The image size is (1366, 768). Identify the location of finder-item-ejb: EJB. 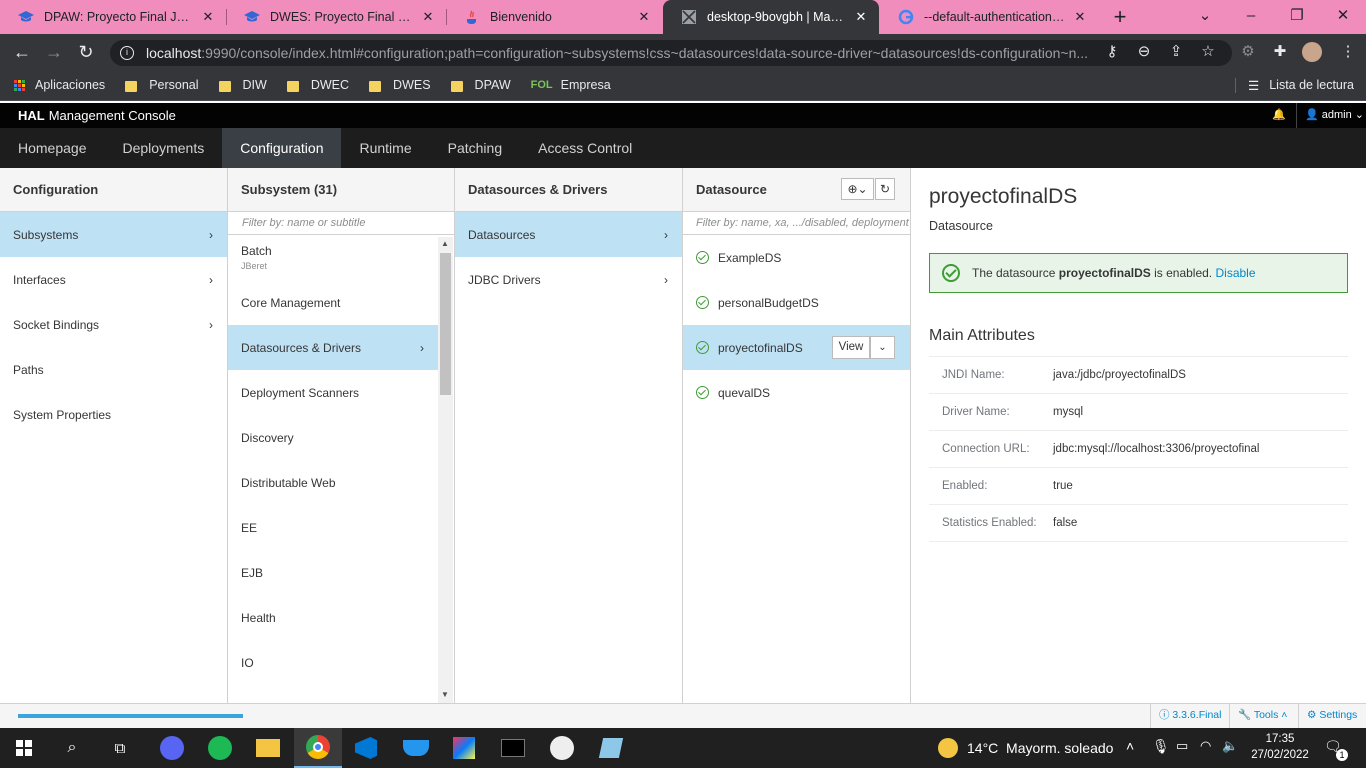
(333, 572).